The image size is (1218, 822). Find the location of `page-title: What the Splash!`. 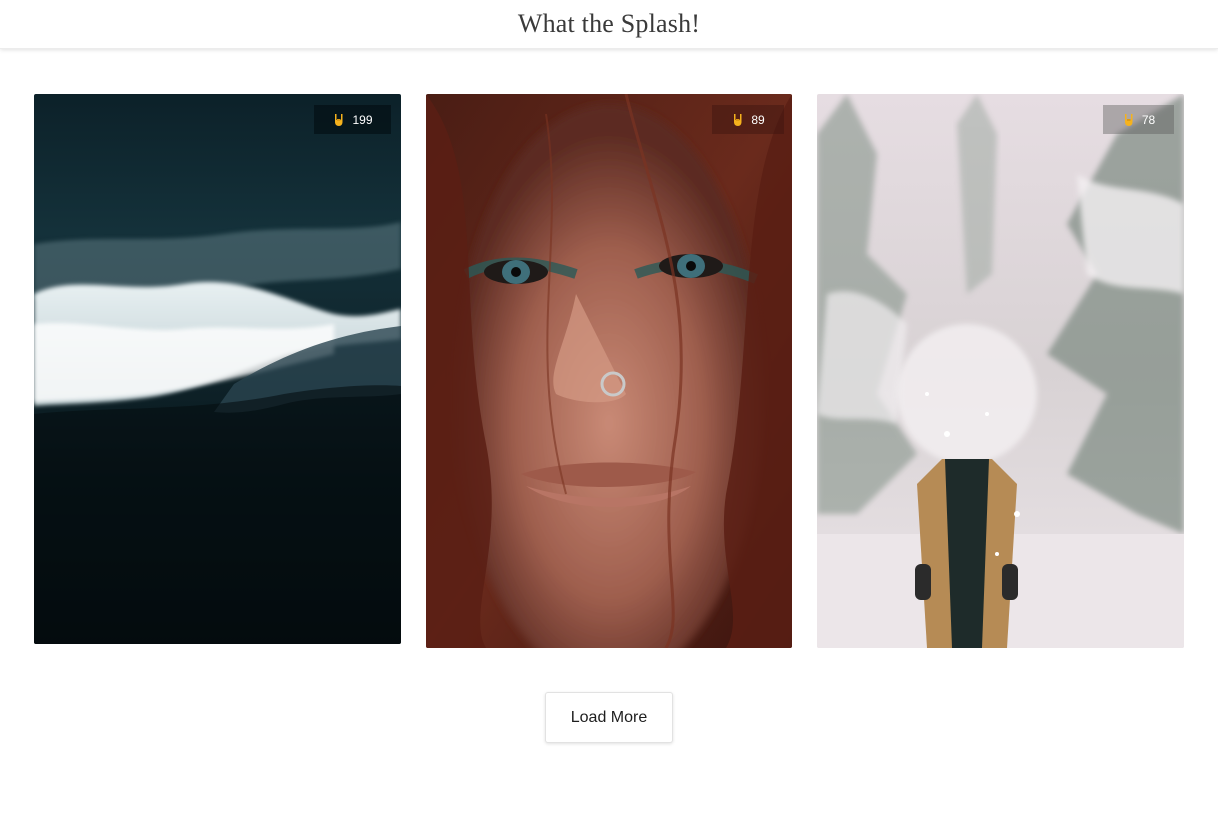

page-title: What the Splash! is located at coordinates (609, 23).